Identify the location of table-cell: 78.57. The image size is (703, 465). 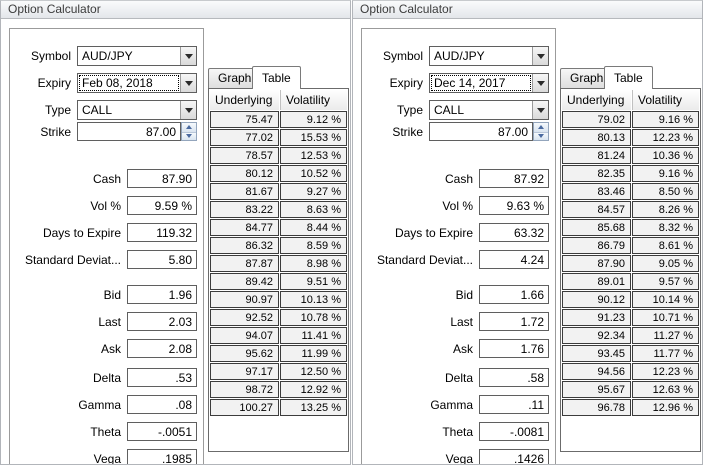
(244, 155).